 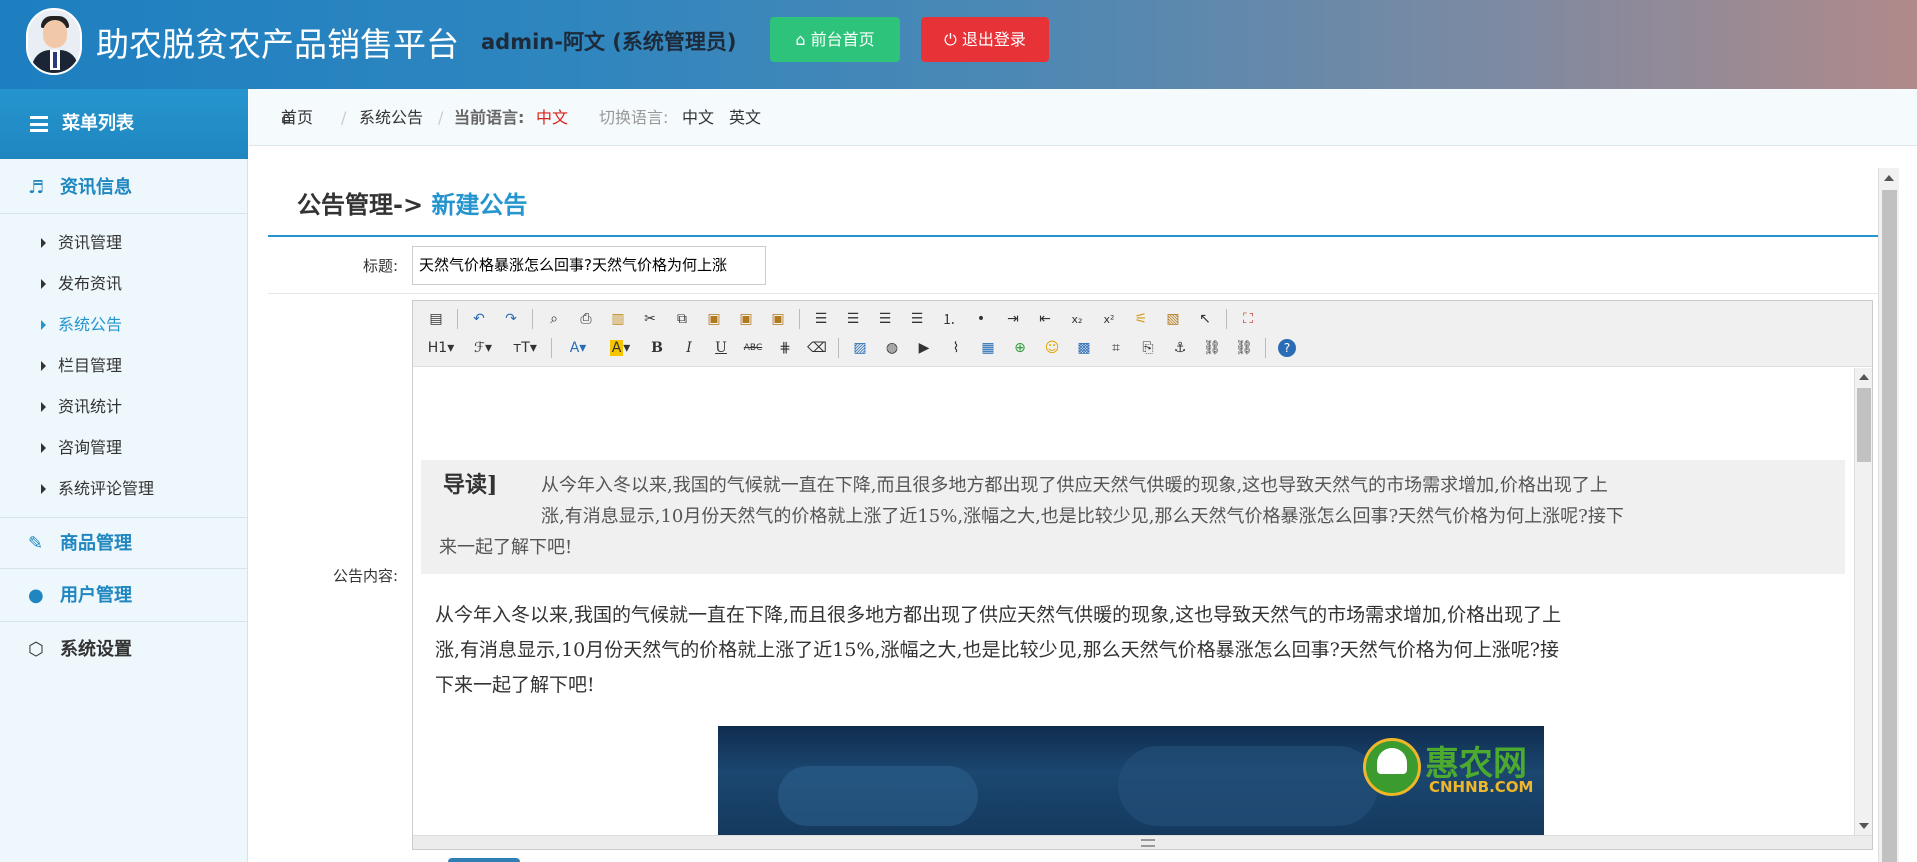 I want to click on frontend-home-button: ⌂ 前台首页, so click(x=835, y=39).